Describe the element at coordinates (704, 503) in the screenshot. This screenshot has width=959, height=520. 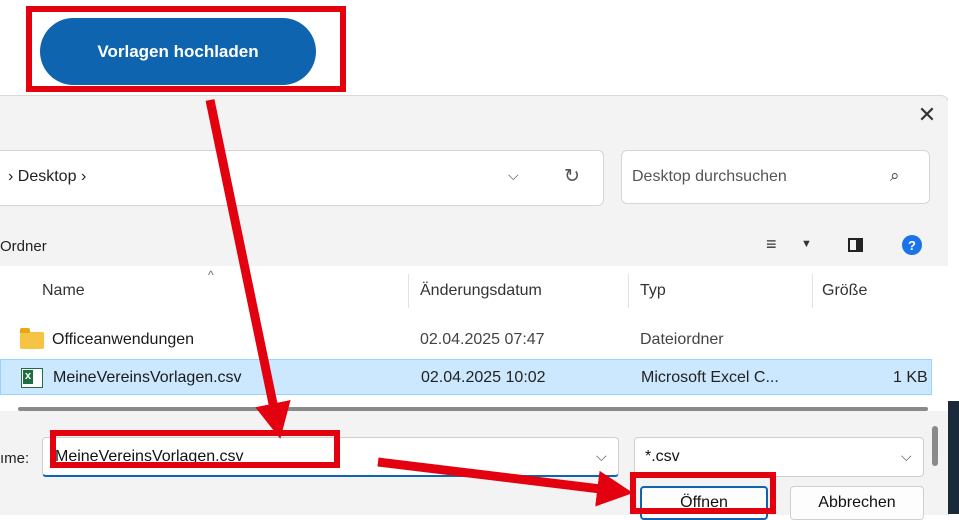
I see `open-button: Öffnen` at that location.